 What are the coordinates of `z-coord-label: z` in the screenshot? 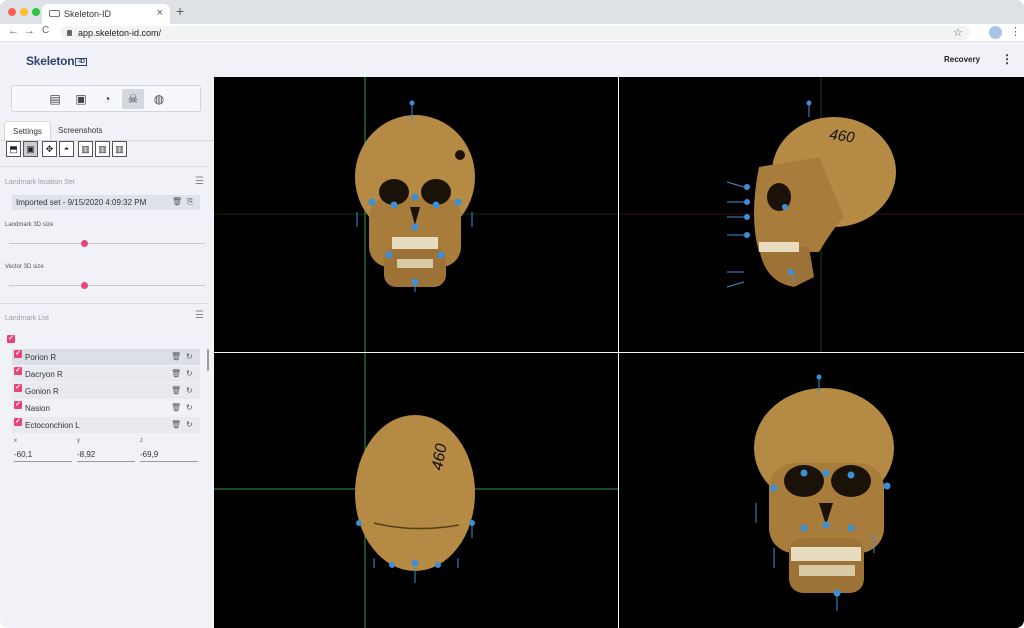 It's located at (141, 441).